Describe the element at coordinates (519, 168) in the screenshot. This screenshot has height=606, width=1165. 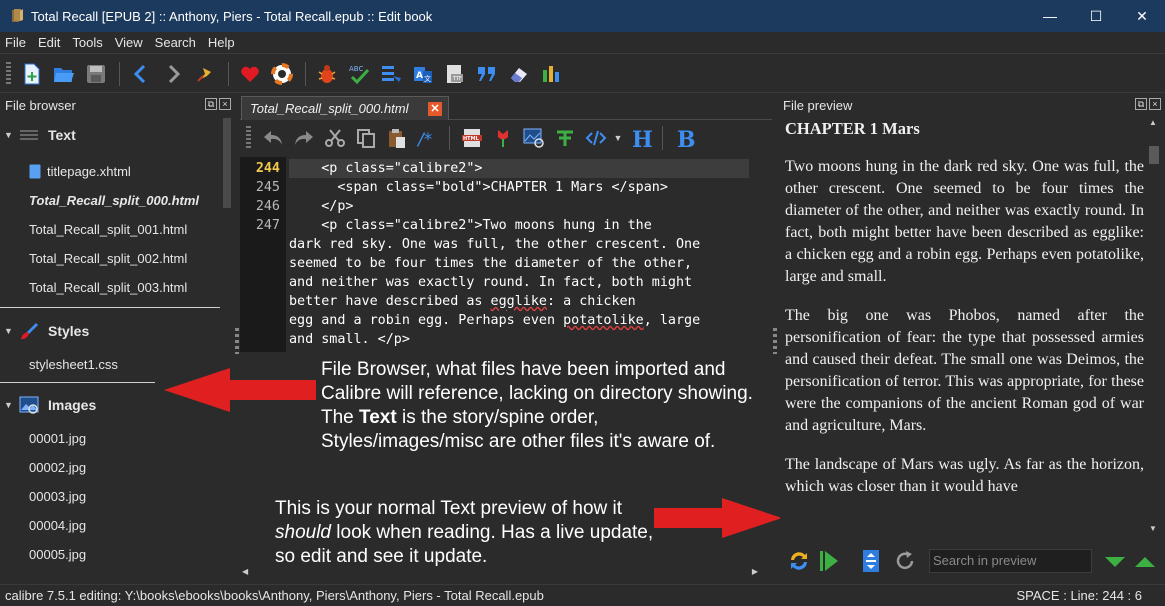
I see `code-line: <p class="calibre2">` at that location.